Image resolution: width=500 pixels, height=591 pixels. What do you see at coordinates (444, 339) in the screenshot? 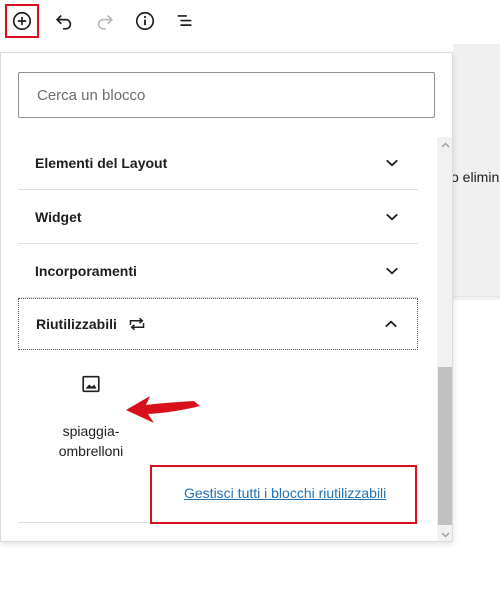
I see `scrollbar` at bounding box center [444, 339].